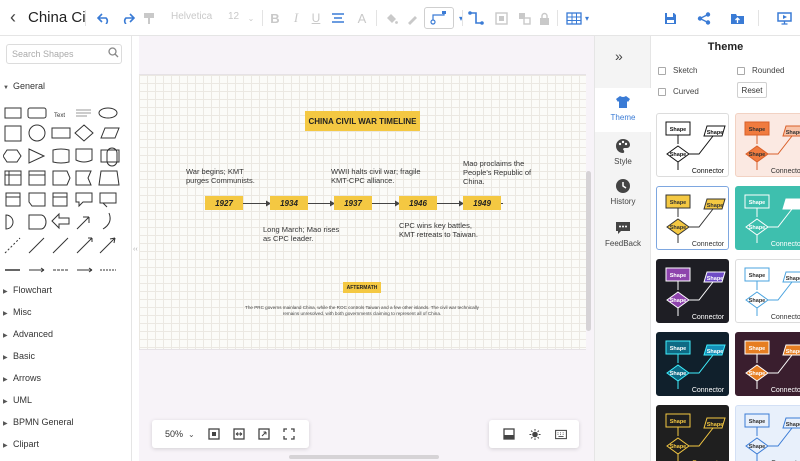 Image resolution: width=800 pixels, height=461 pixels. What do you see at coordinates (704, 18) in the screenshot?
I see `share-icon` at bounding box center [704, 18].